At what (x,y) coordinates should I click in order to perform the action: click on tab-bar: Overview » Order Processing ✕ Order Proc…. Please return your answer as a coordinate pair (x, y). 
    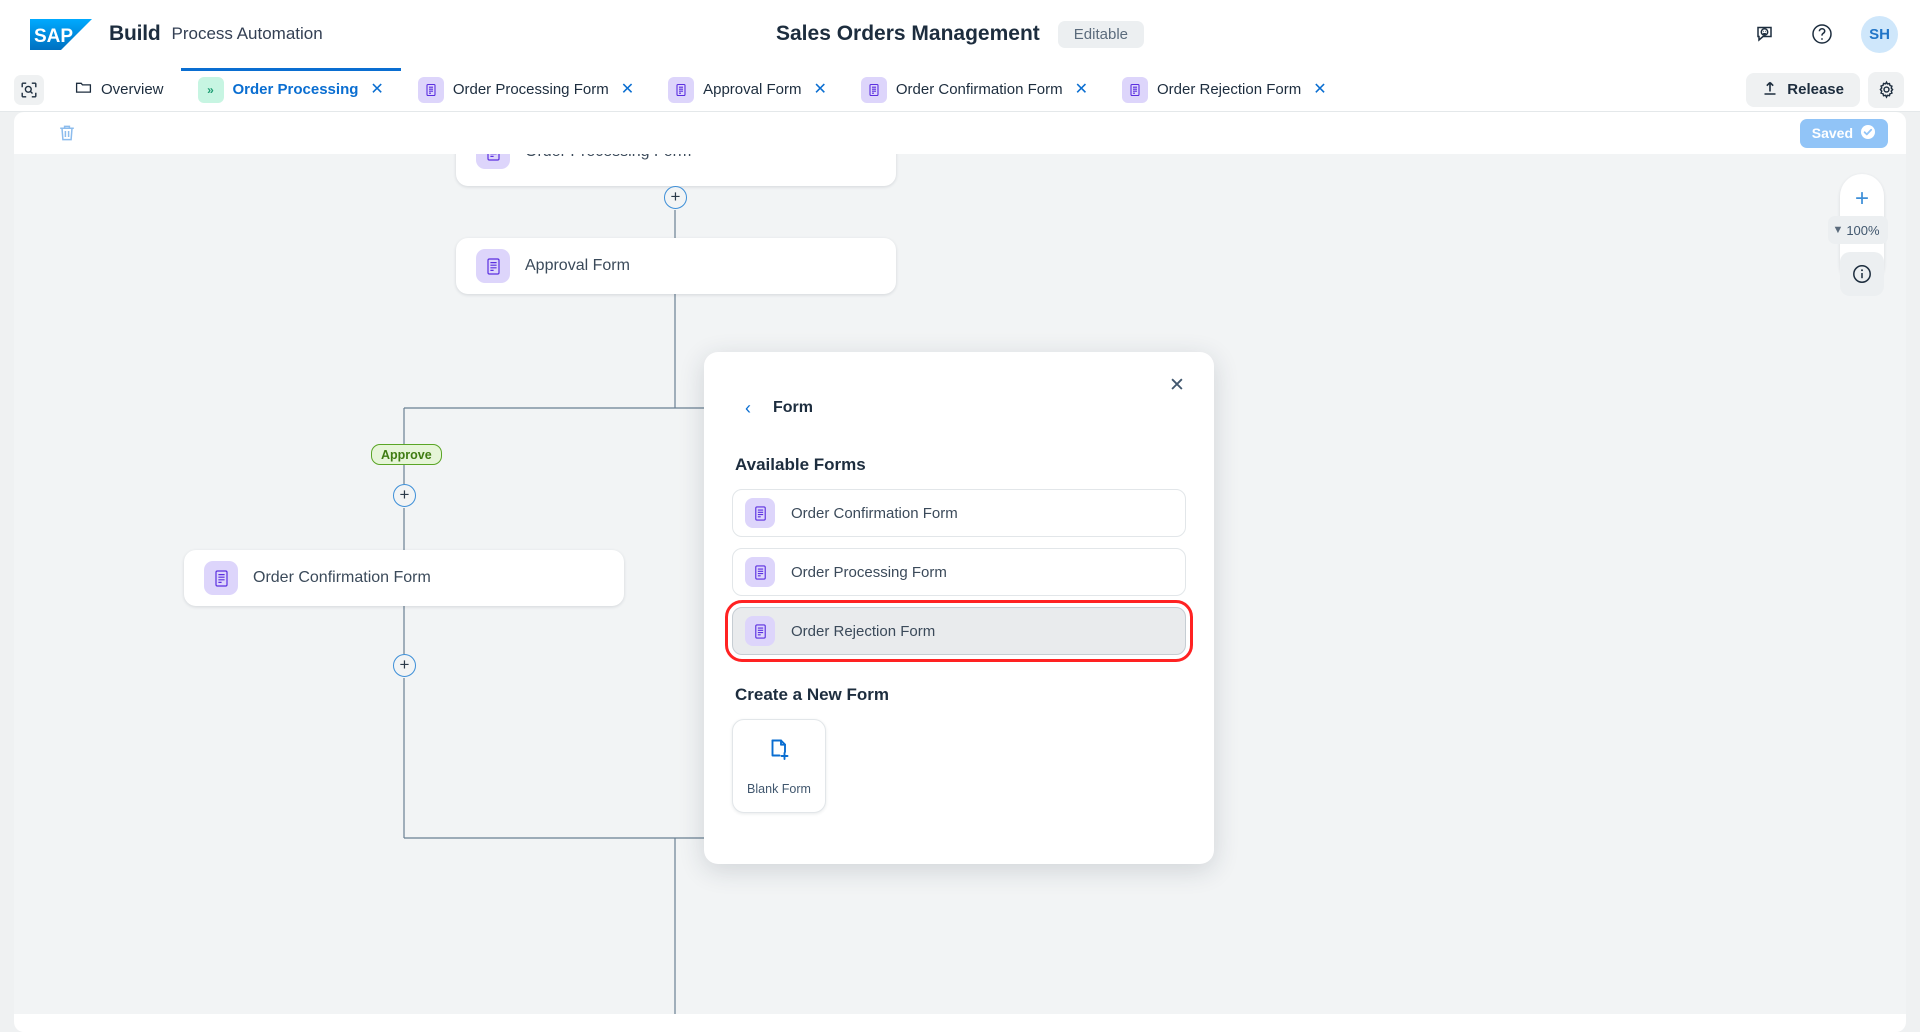
    Looking at the image, I should click on (960, 90).